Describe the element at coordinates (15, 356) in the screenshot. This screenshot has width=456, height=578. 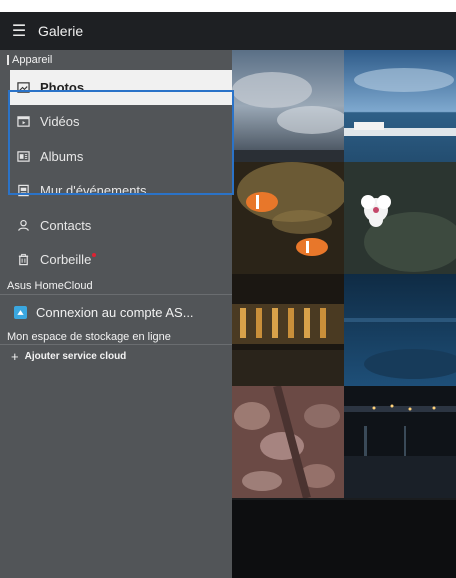
I see `plus-icon: +` at that location.